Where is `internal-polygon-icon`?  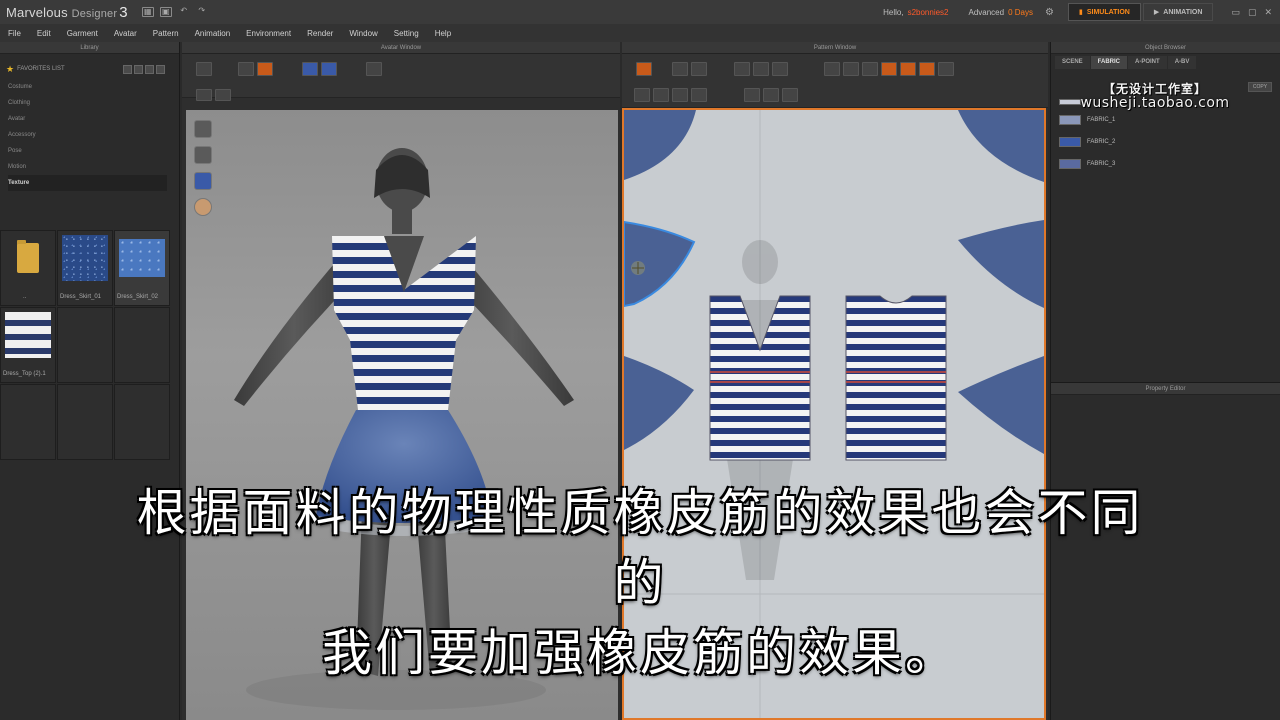 internal-polygon-icon is located at coordinates (889, 69).